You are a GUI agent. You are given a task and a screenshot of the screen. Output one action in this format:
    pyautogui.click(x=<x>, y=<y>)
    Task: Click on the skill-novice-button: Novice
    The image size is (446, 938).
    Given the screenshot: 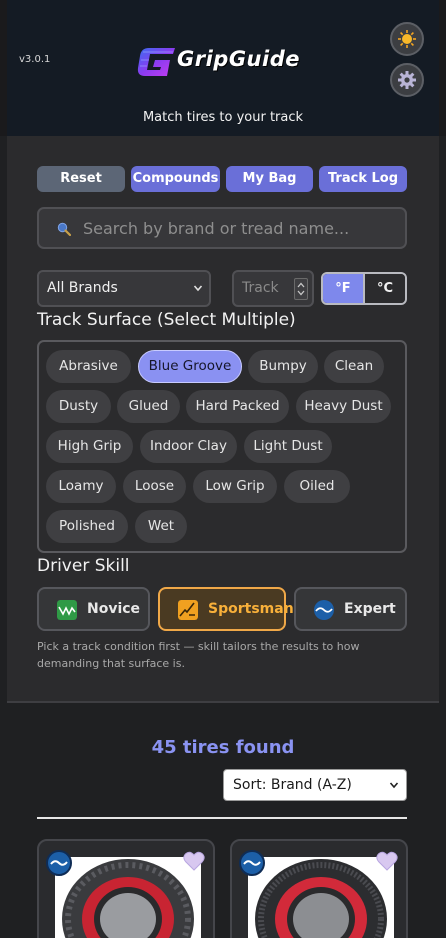 What is the action you would take?
    pyautogui.click(x=93, y=609)
    